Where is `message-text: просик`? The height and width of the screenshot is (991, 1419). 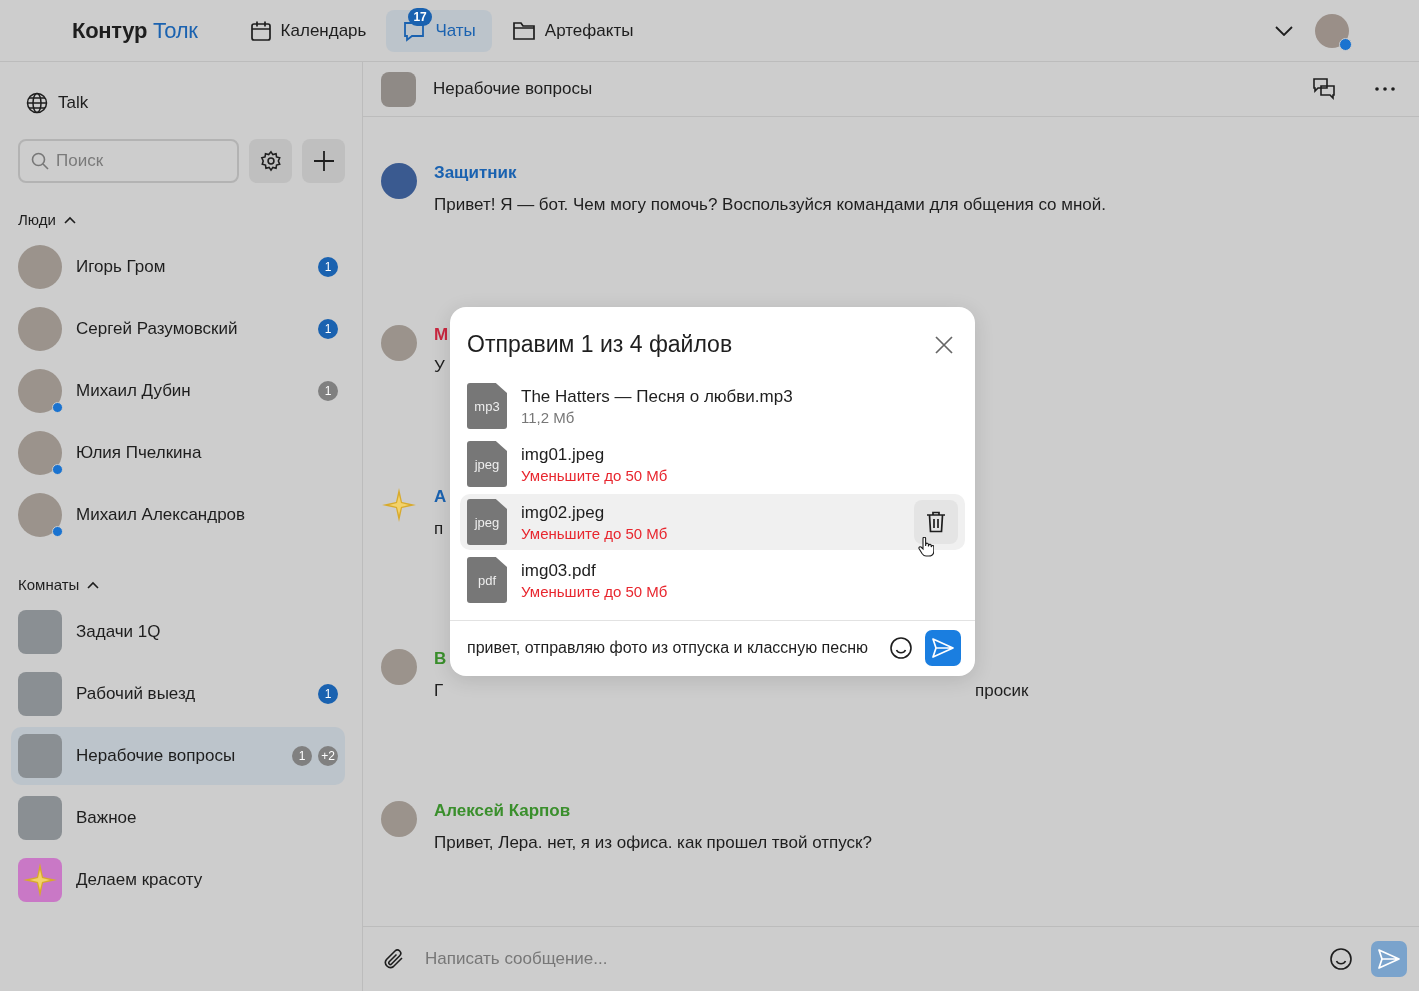 message-text: просик is located at coordinates (1002, 691).